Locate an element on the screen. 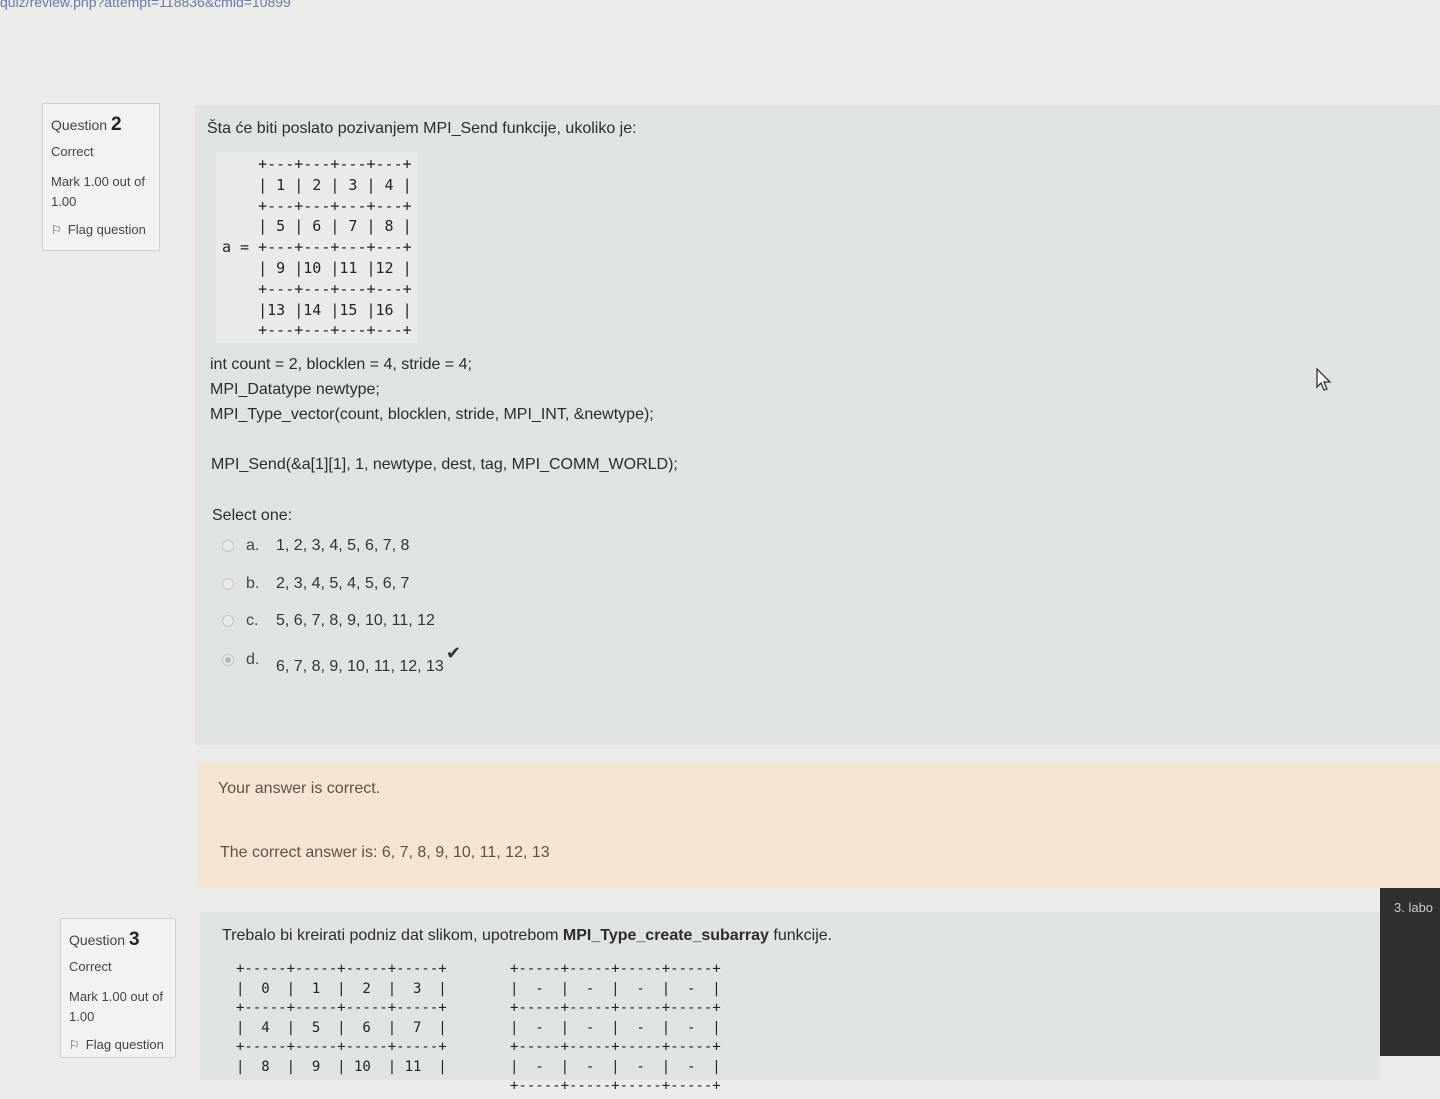  side-panel-label: 3. labo is located at coordinates (1414, 907).